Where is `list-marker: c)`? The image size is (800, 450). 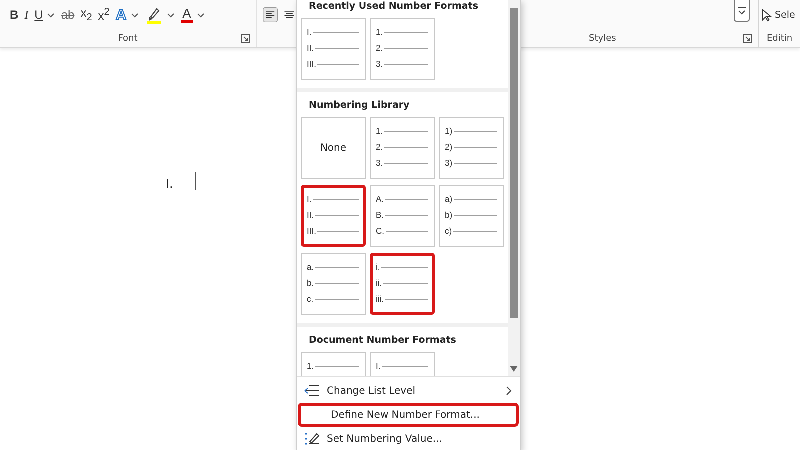 list-marker: c) is located at coordinates (448, 231).